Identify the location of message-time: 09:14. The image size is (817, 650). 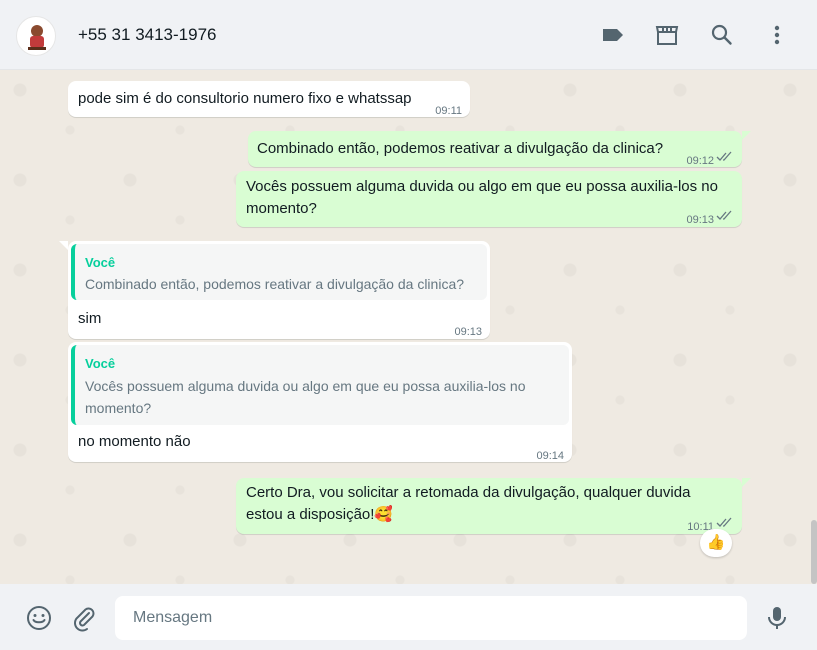
(550, 456).